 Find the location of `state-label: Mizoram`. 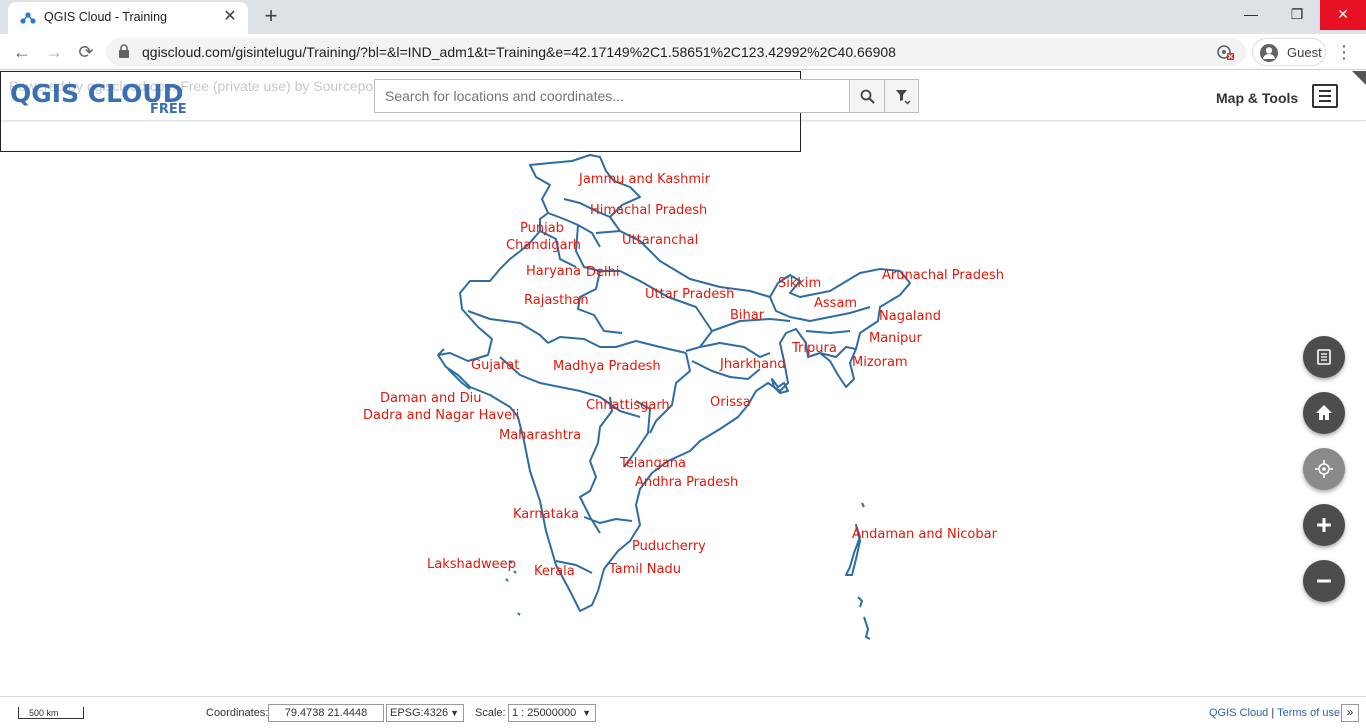

state-label: Mizoram is located at coordinates (880, 362).